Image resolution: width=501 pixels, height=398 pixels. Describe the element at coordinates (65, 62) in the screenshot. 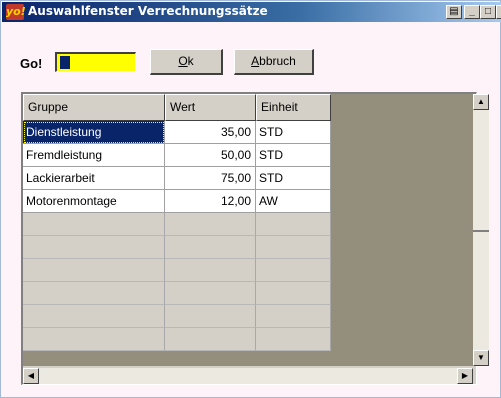

I see `text-cursor` at that location.